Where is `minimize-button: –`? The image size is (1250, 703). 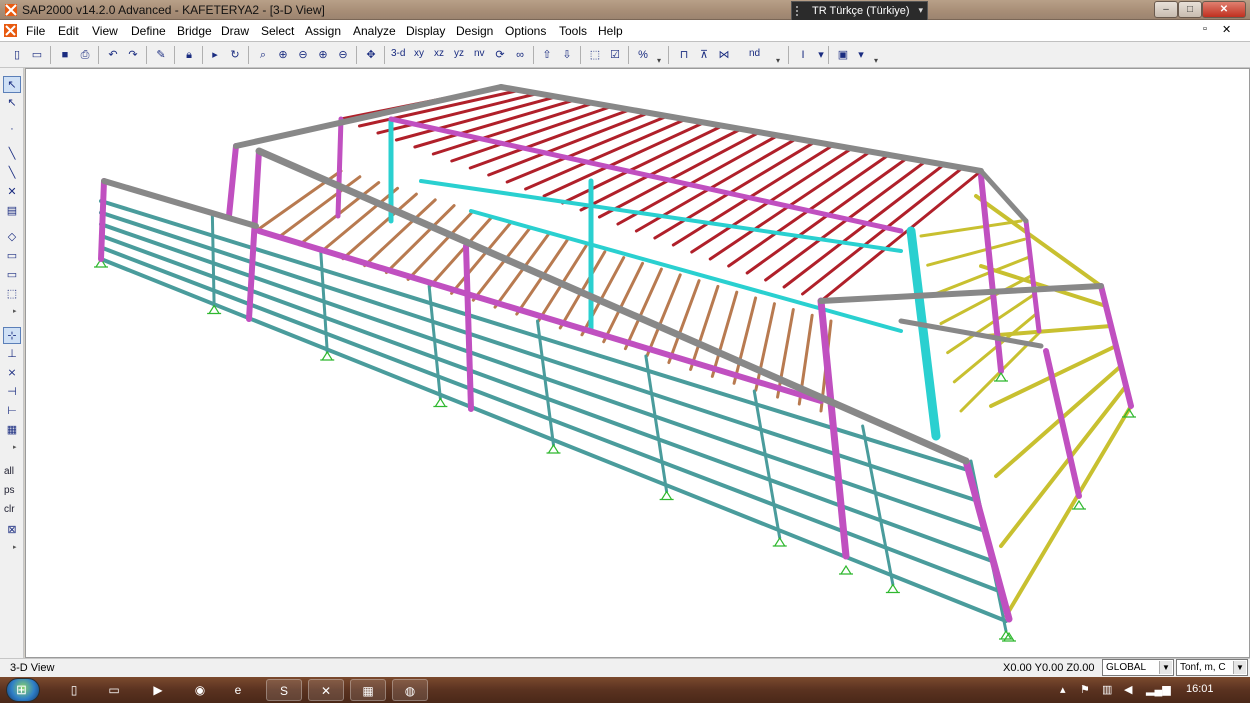 minimize-button: – is located at coordinates (1166, 9).